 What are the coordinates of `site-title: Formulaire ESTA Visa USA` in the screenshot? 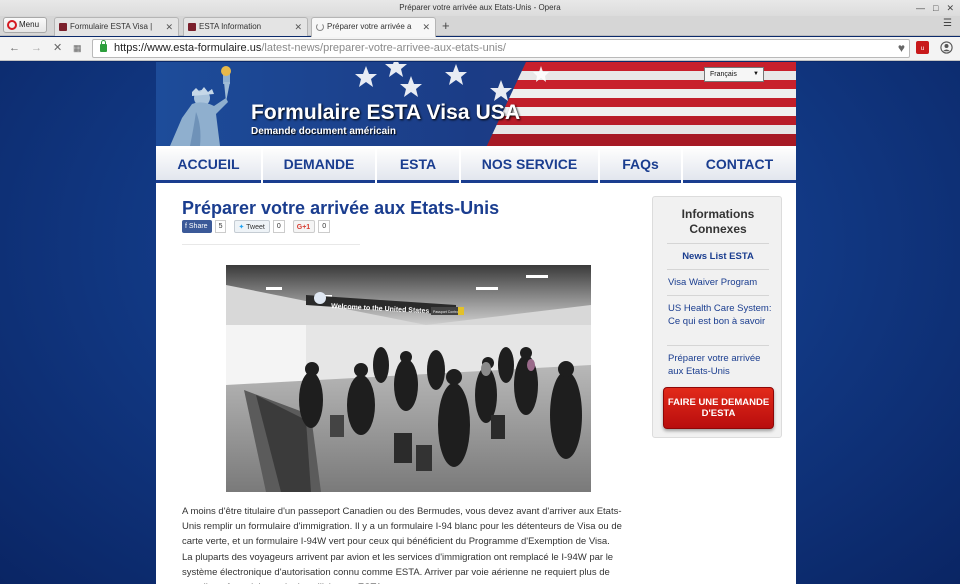 It's located at (386, 112).